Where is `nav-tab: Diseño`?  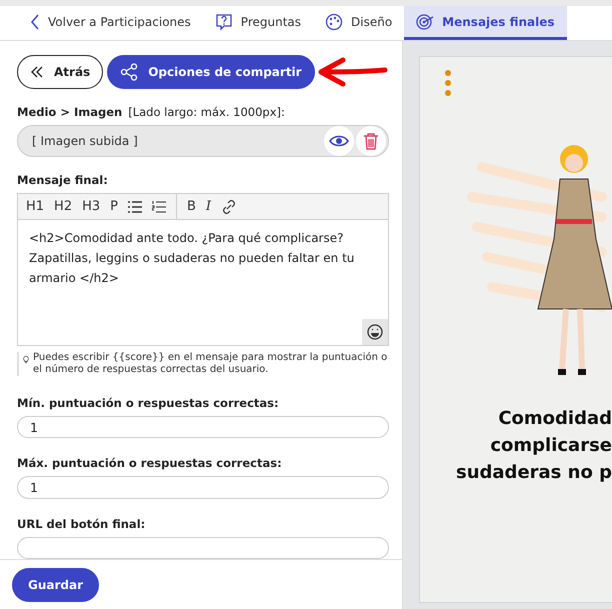 nav-tab: Diseño is located at coordinates (358, 23).